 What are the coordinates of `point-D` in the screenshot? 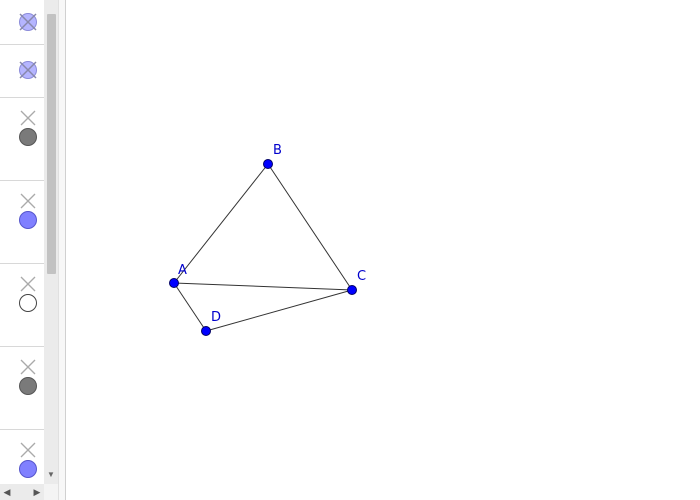 It's located at (206, 331).